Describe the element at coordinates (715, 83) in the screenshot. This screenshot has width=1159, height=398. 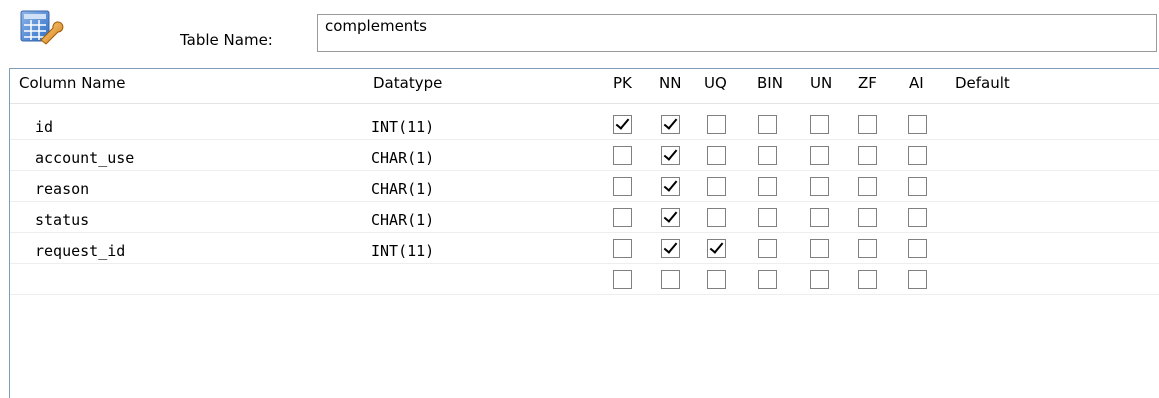
I see `header-uq: UQ` at that location.